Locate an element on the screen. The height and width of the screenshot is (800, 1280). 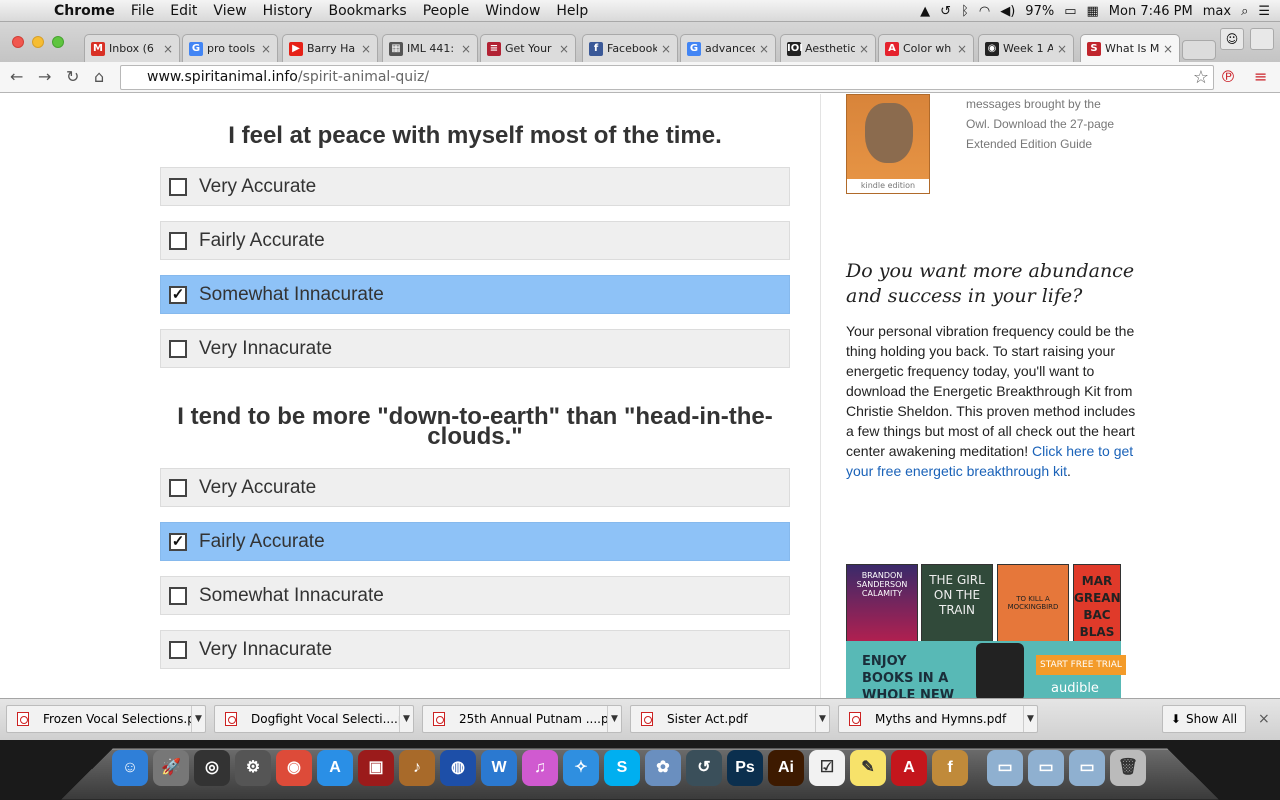
new-tab-button is located at coordinates (1199, 50).